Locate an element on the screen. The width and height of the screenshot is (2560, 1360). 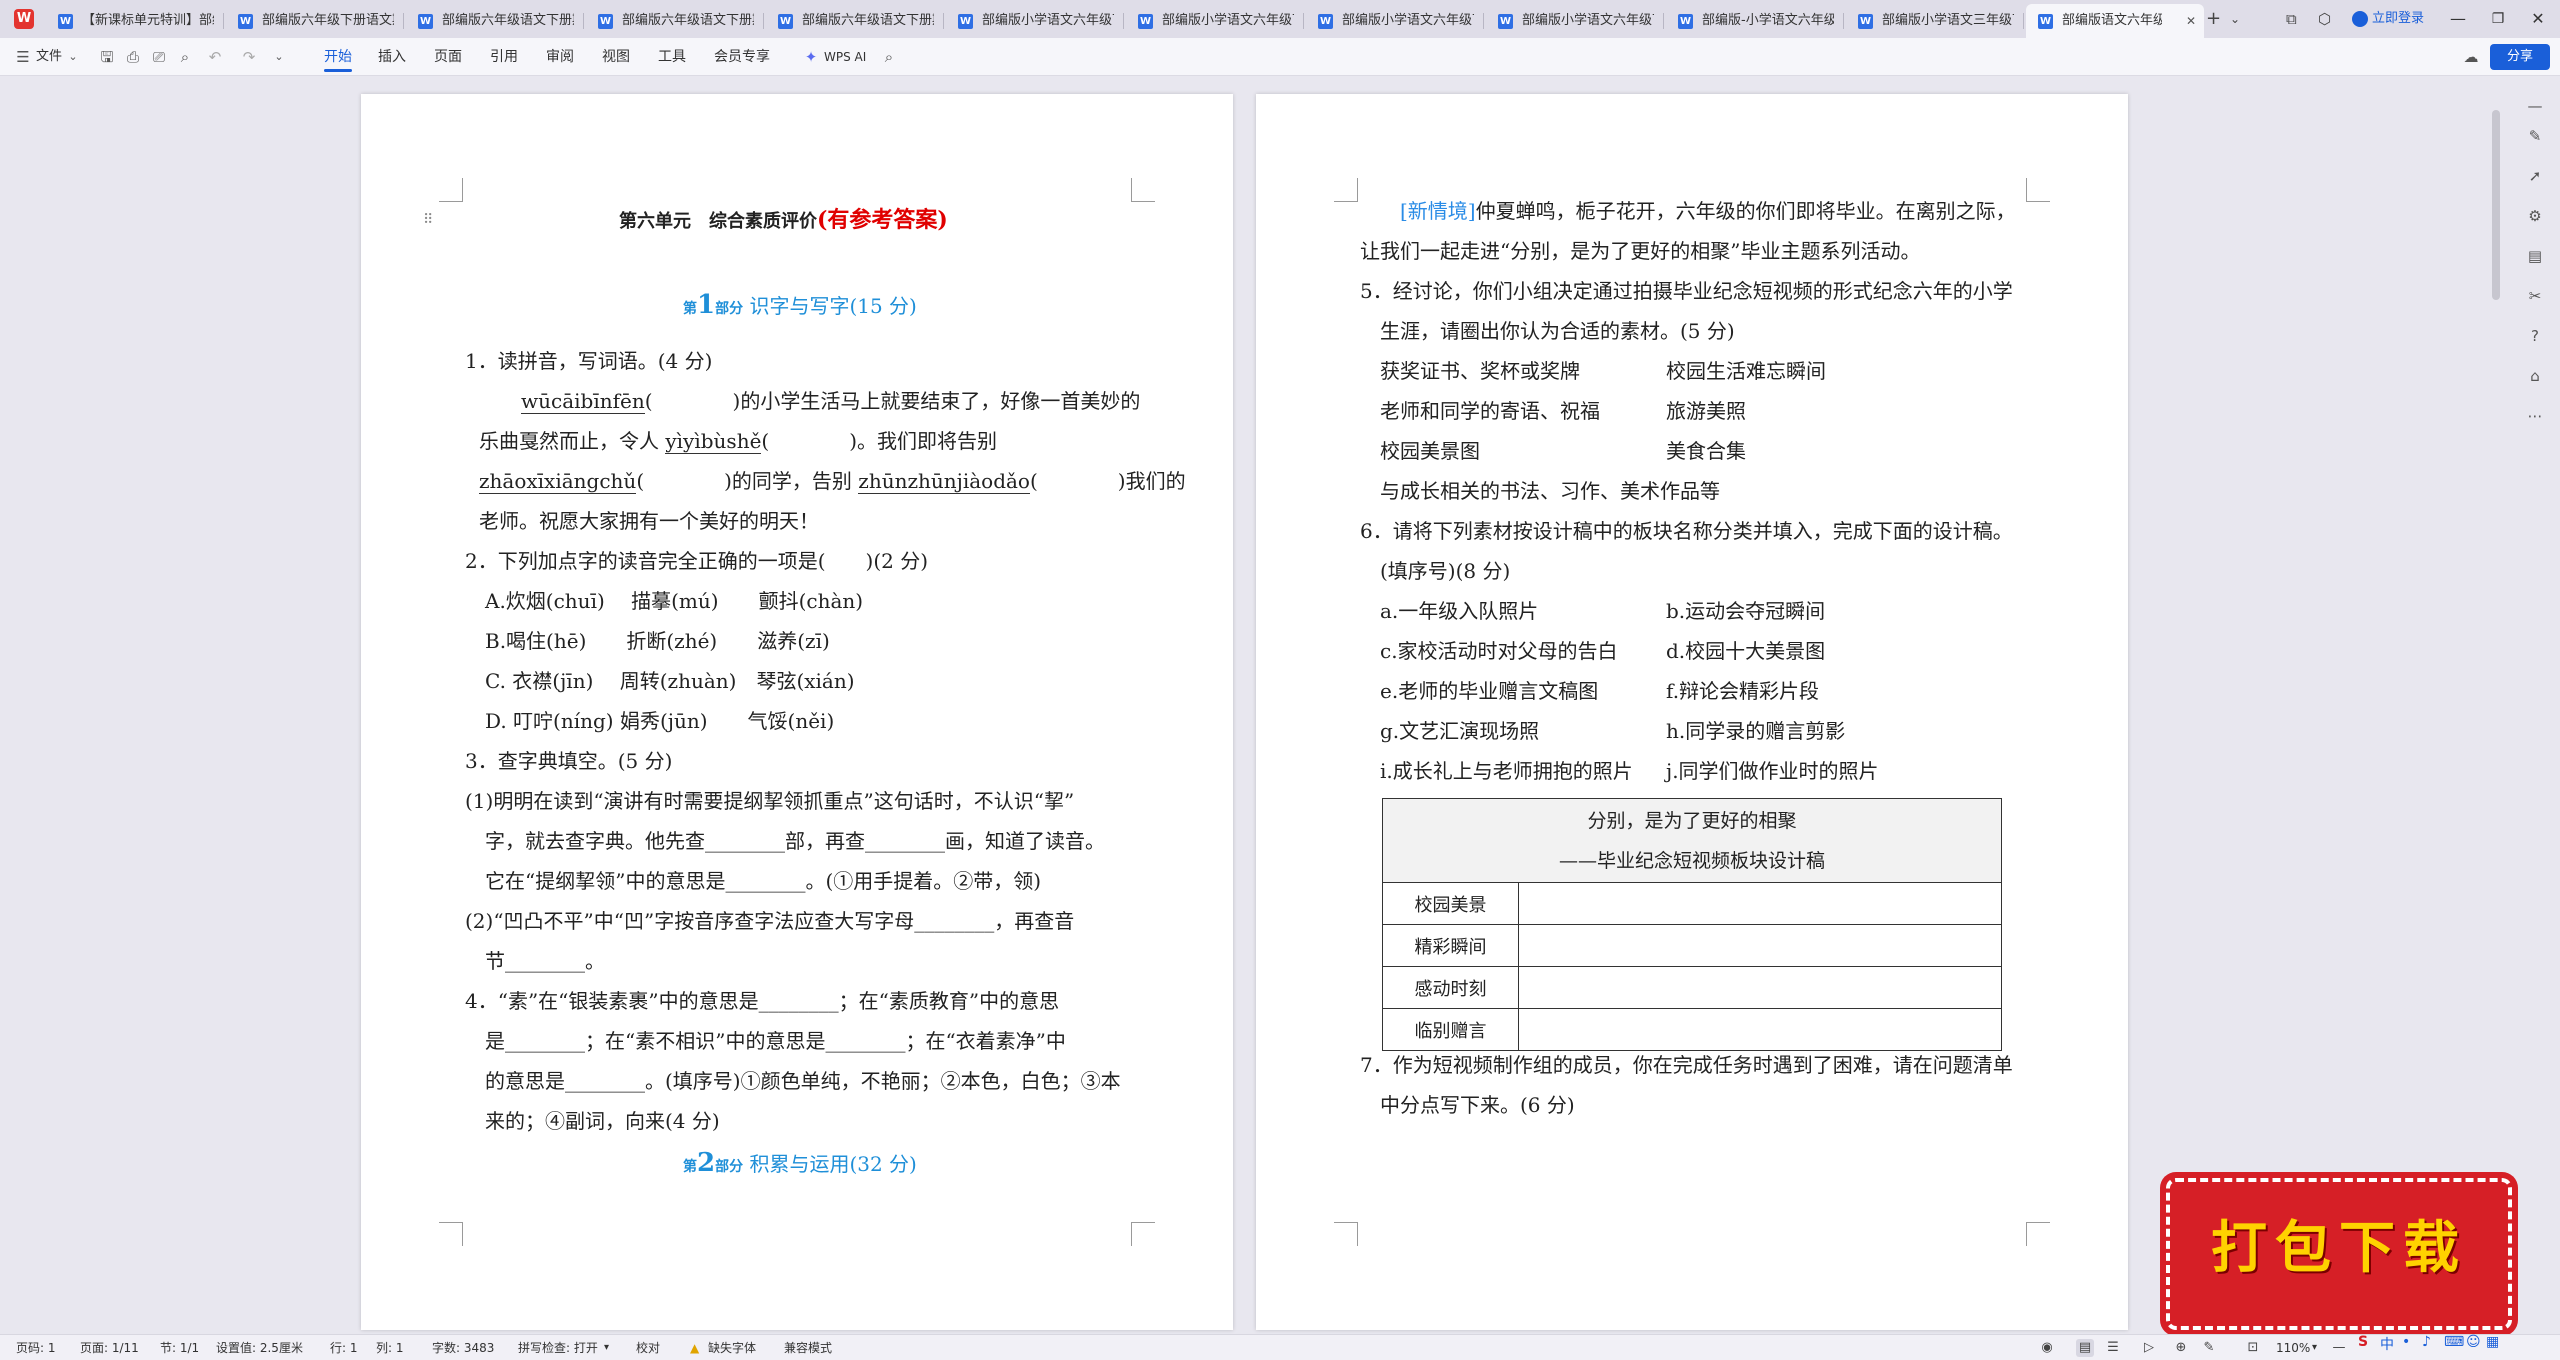
zoom-out-icon: — is located at coordinates (2339, 1348).